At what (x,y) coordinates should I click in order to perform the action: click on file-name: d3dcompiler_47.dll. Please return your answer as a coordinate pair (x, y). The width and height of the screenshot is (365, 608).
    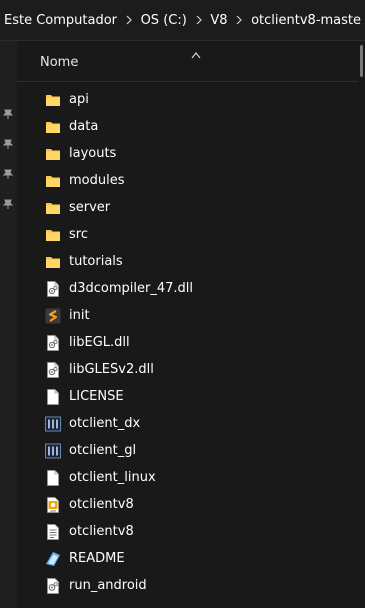
    Looking at the image, I should click on (131, 288).